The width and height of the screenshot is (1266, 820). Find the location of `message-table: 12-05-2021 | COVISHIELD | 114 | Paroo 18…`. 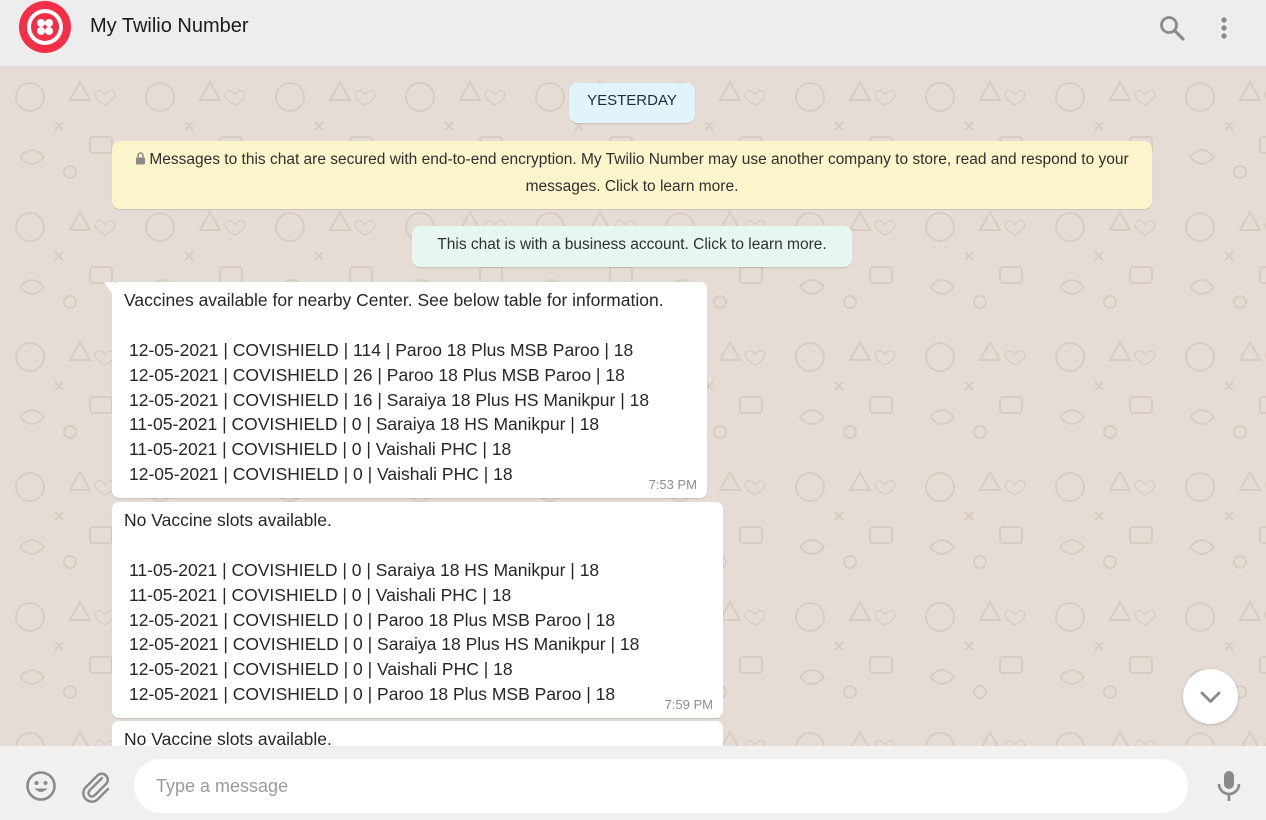

message-table: 12-05-2021 | COVISHIELD | 114 | Paroo 18… is located at coordinates (409, 412).